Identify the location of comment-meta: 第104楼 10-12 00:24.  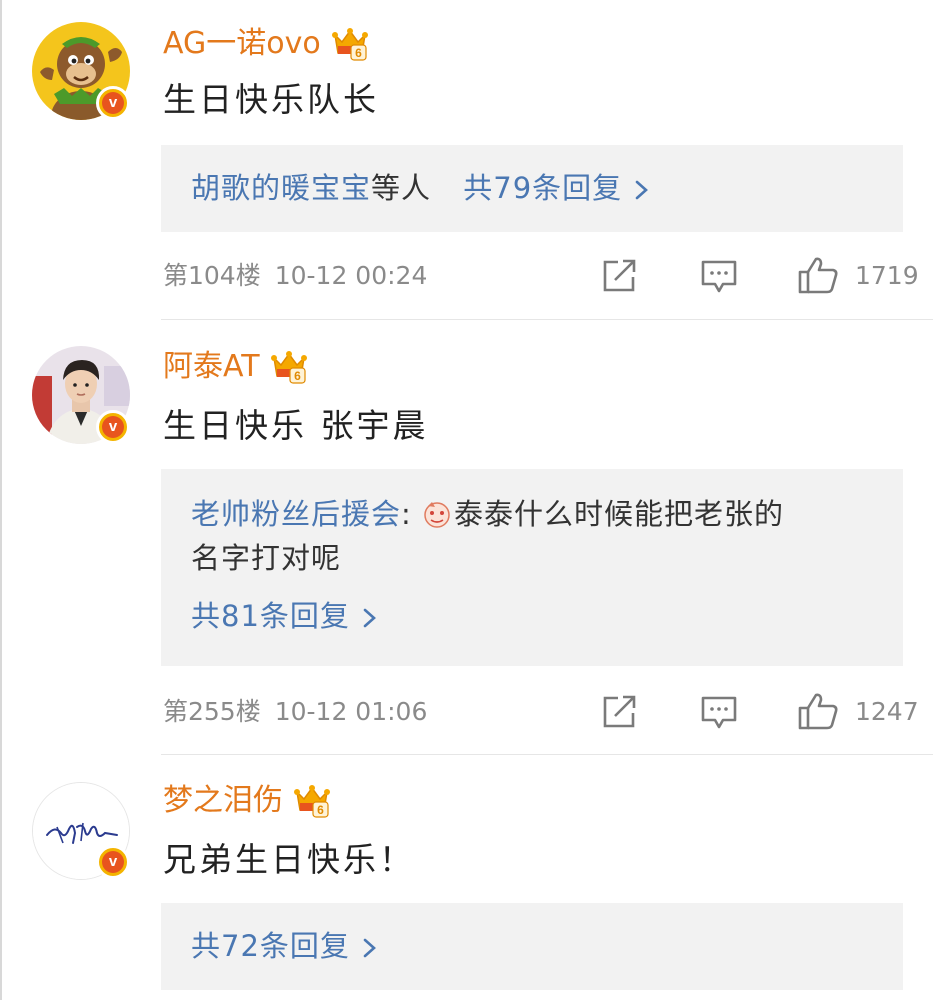
(295, 276).